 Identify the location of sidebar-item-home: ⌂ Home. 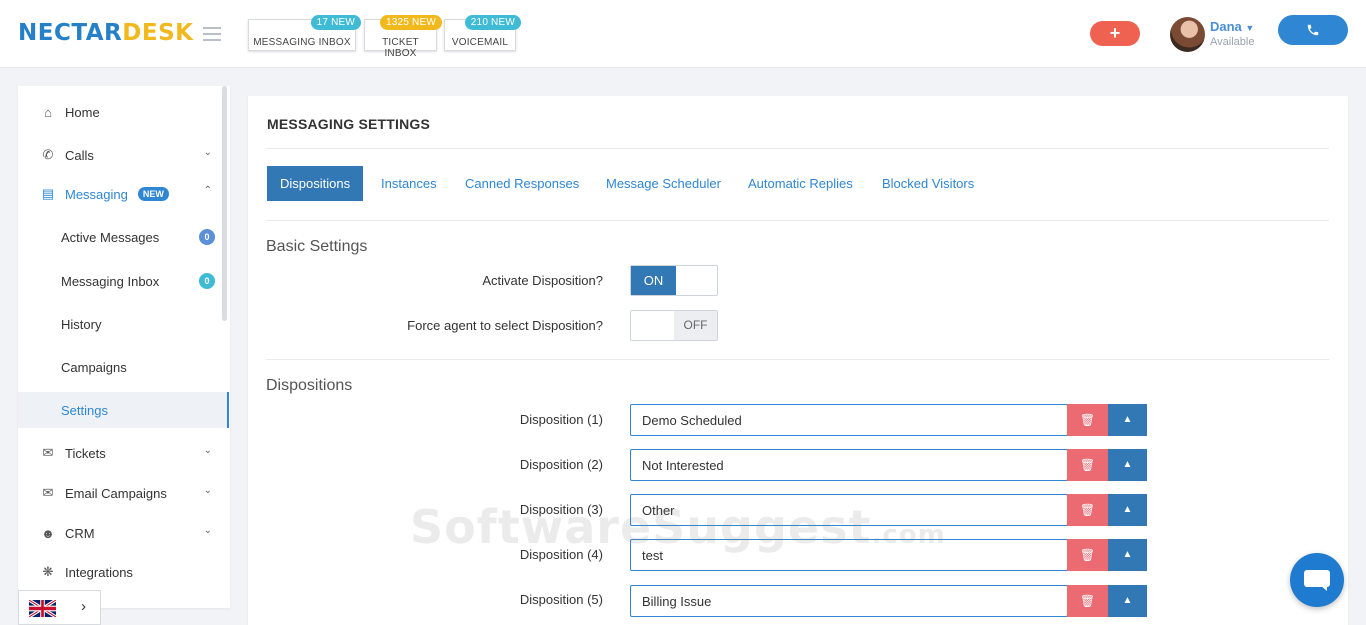
(124, 112).